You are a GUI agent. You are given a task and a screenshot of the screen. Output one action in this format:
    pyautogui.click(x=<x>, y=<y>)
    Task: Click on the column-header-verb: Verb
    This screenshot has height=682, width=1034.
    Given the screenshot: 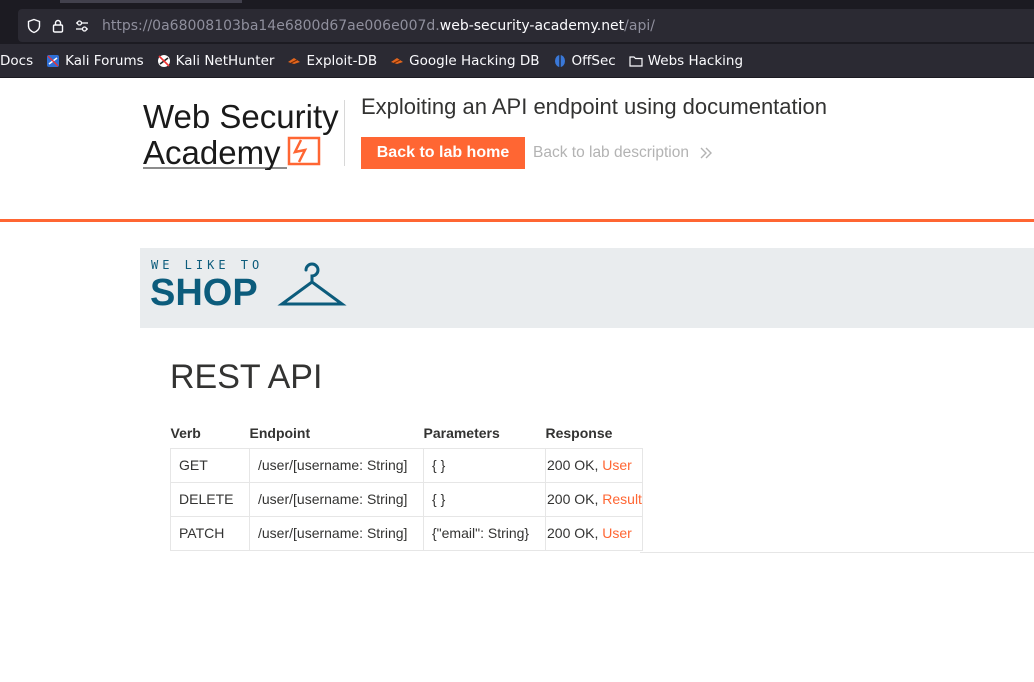 What is the action you would take?
    pyautogui.click(x=185, y=432)
    